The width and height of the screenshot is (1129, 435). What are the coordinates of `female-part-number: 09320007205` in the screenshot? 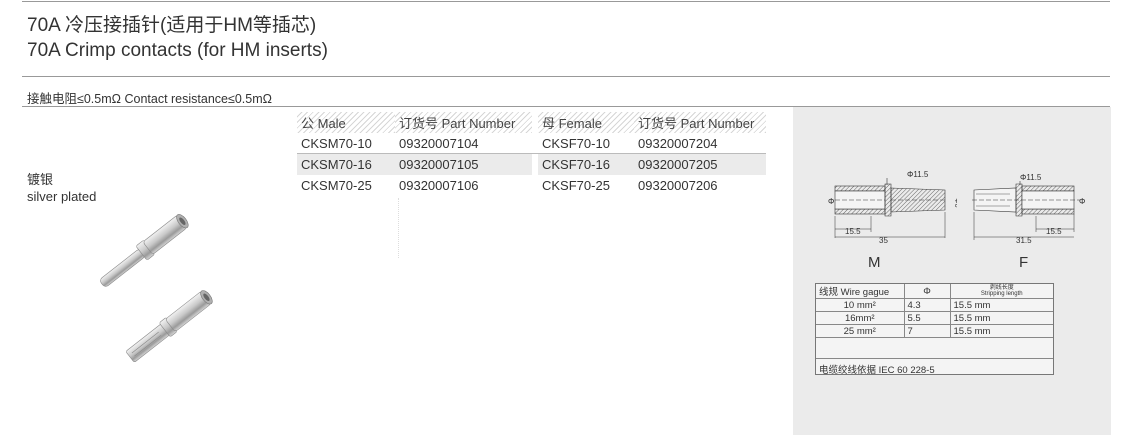 It's located at (700, 164).